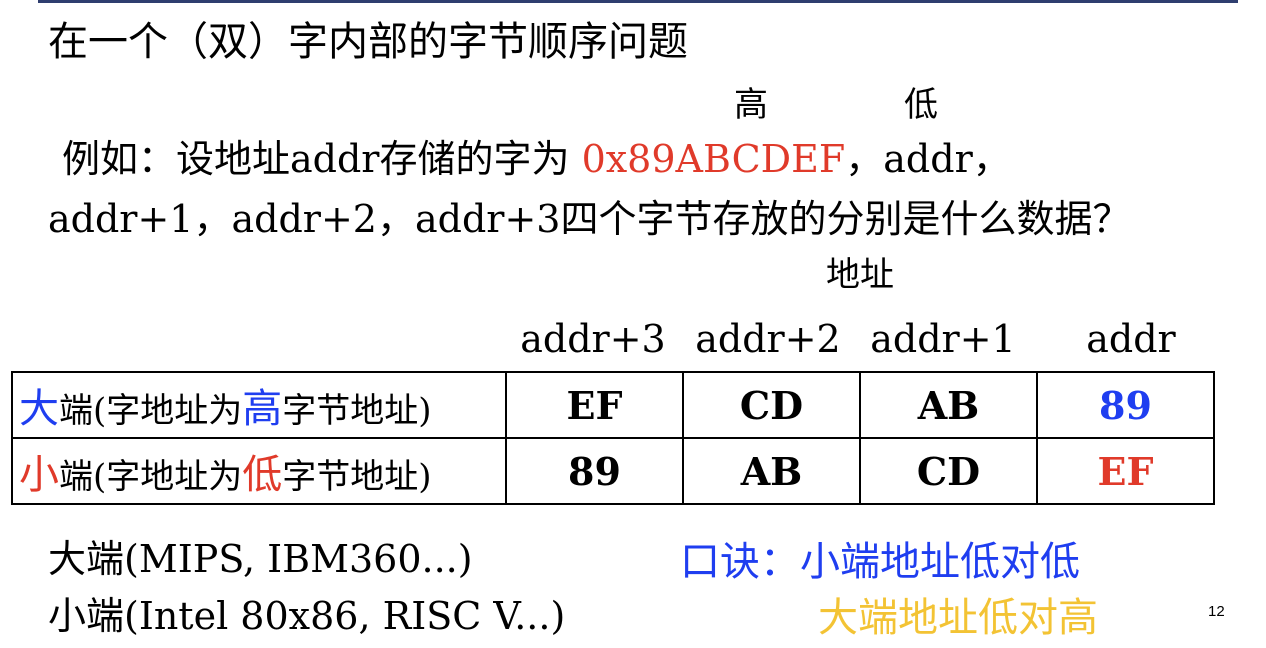 The height and width of the screenshot is (648, 1266). I want to click on mnemonic-line-1: 口诀：小端地址低对低, so click(880, 562).